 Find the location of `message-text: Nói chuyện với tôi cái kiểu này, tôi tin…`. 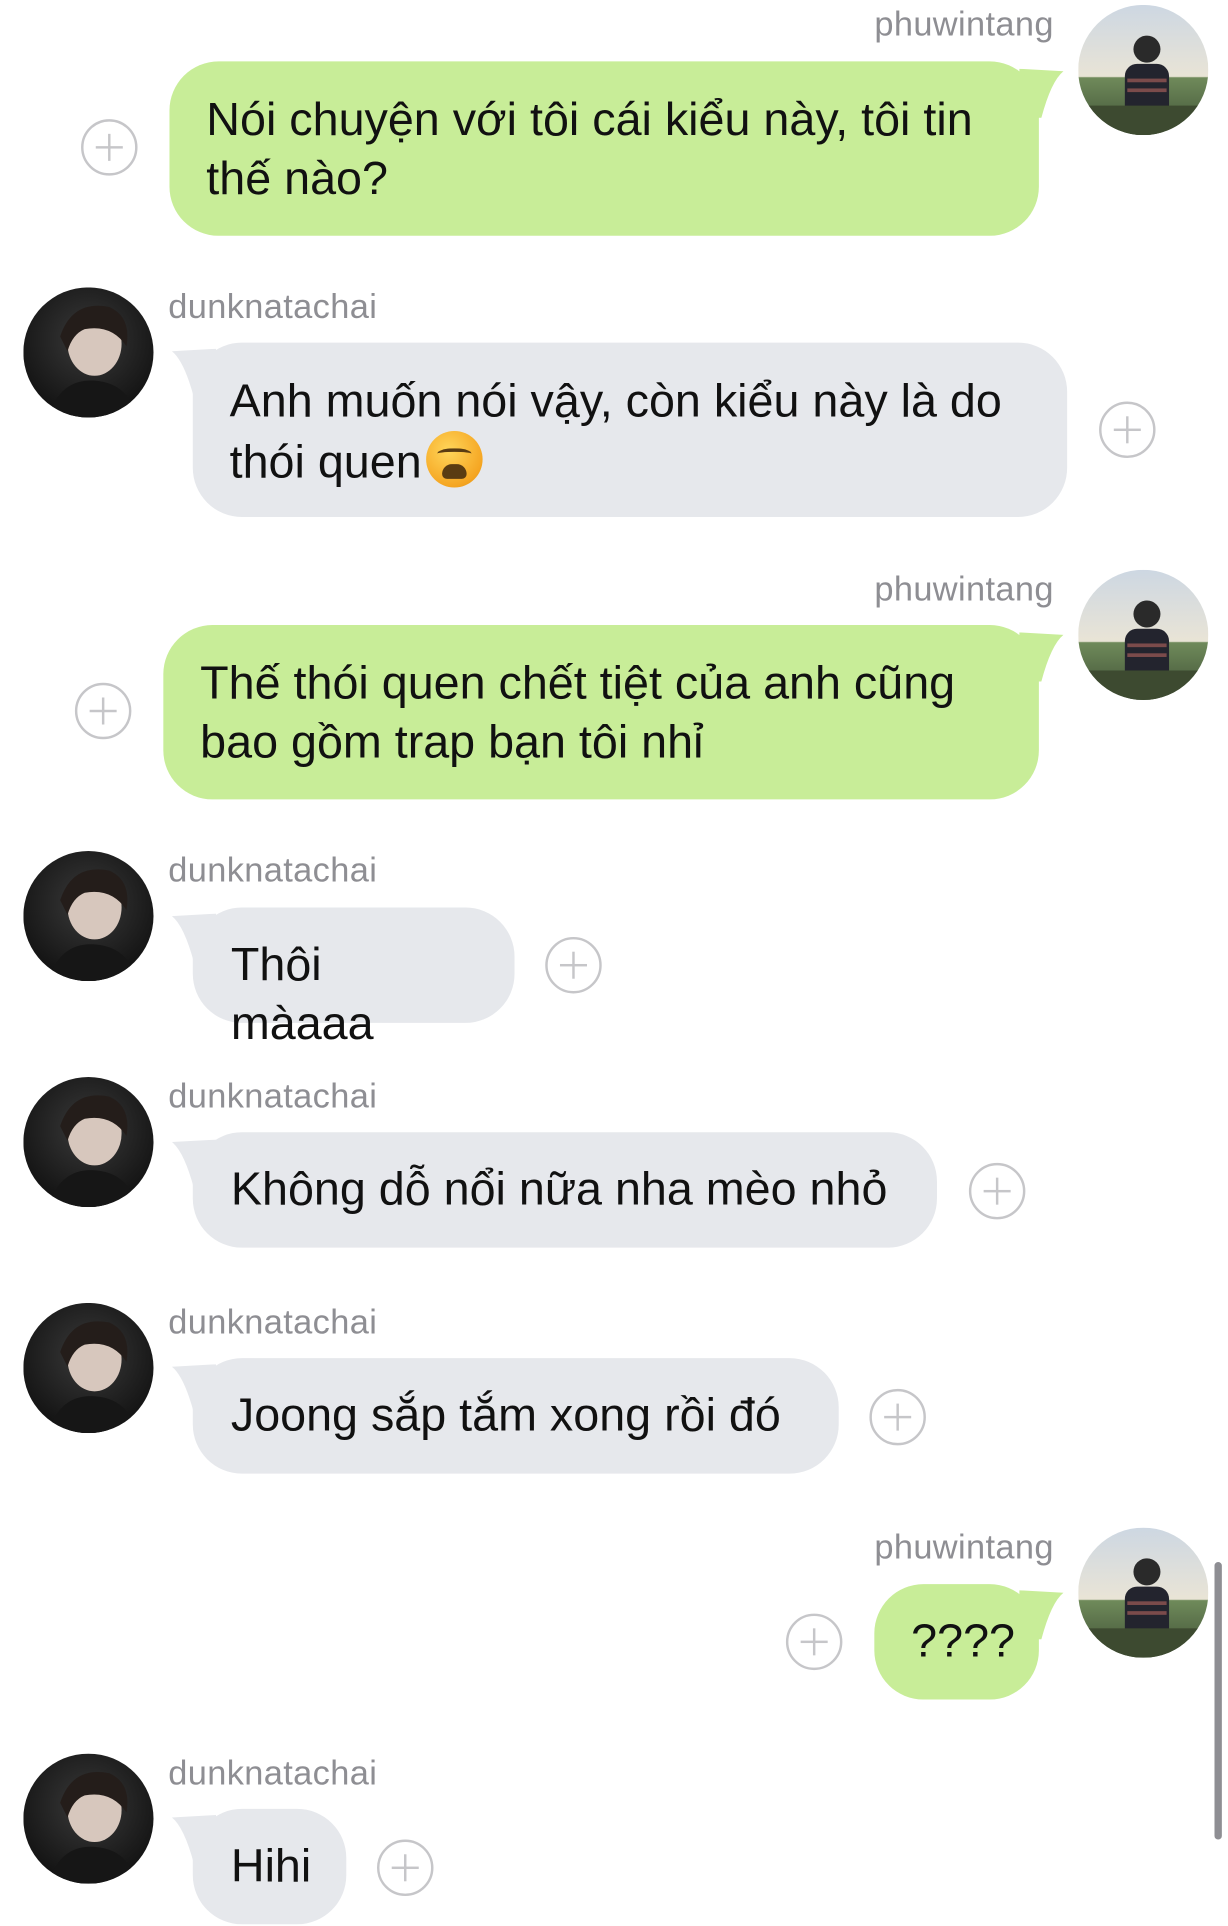

message-text: Nói chuyện với tôi cái kiểu này, tôi tin… is located at coordinates (589, 150).